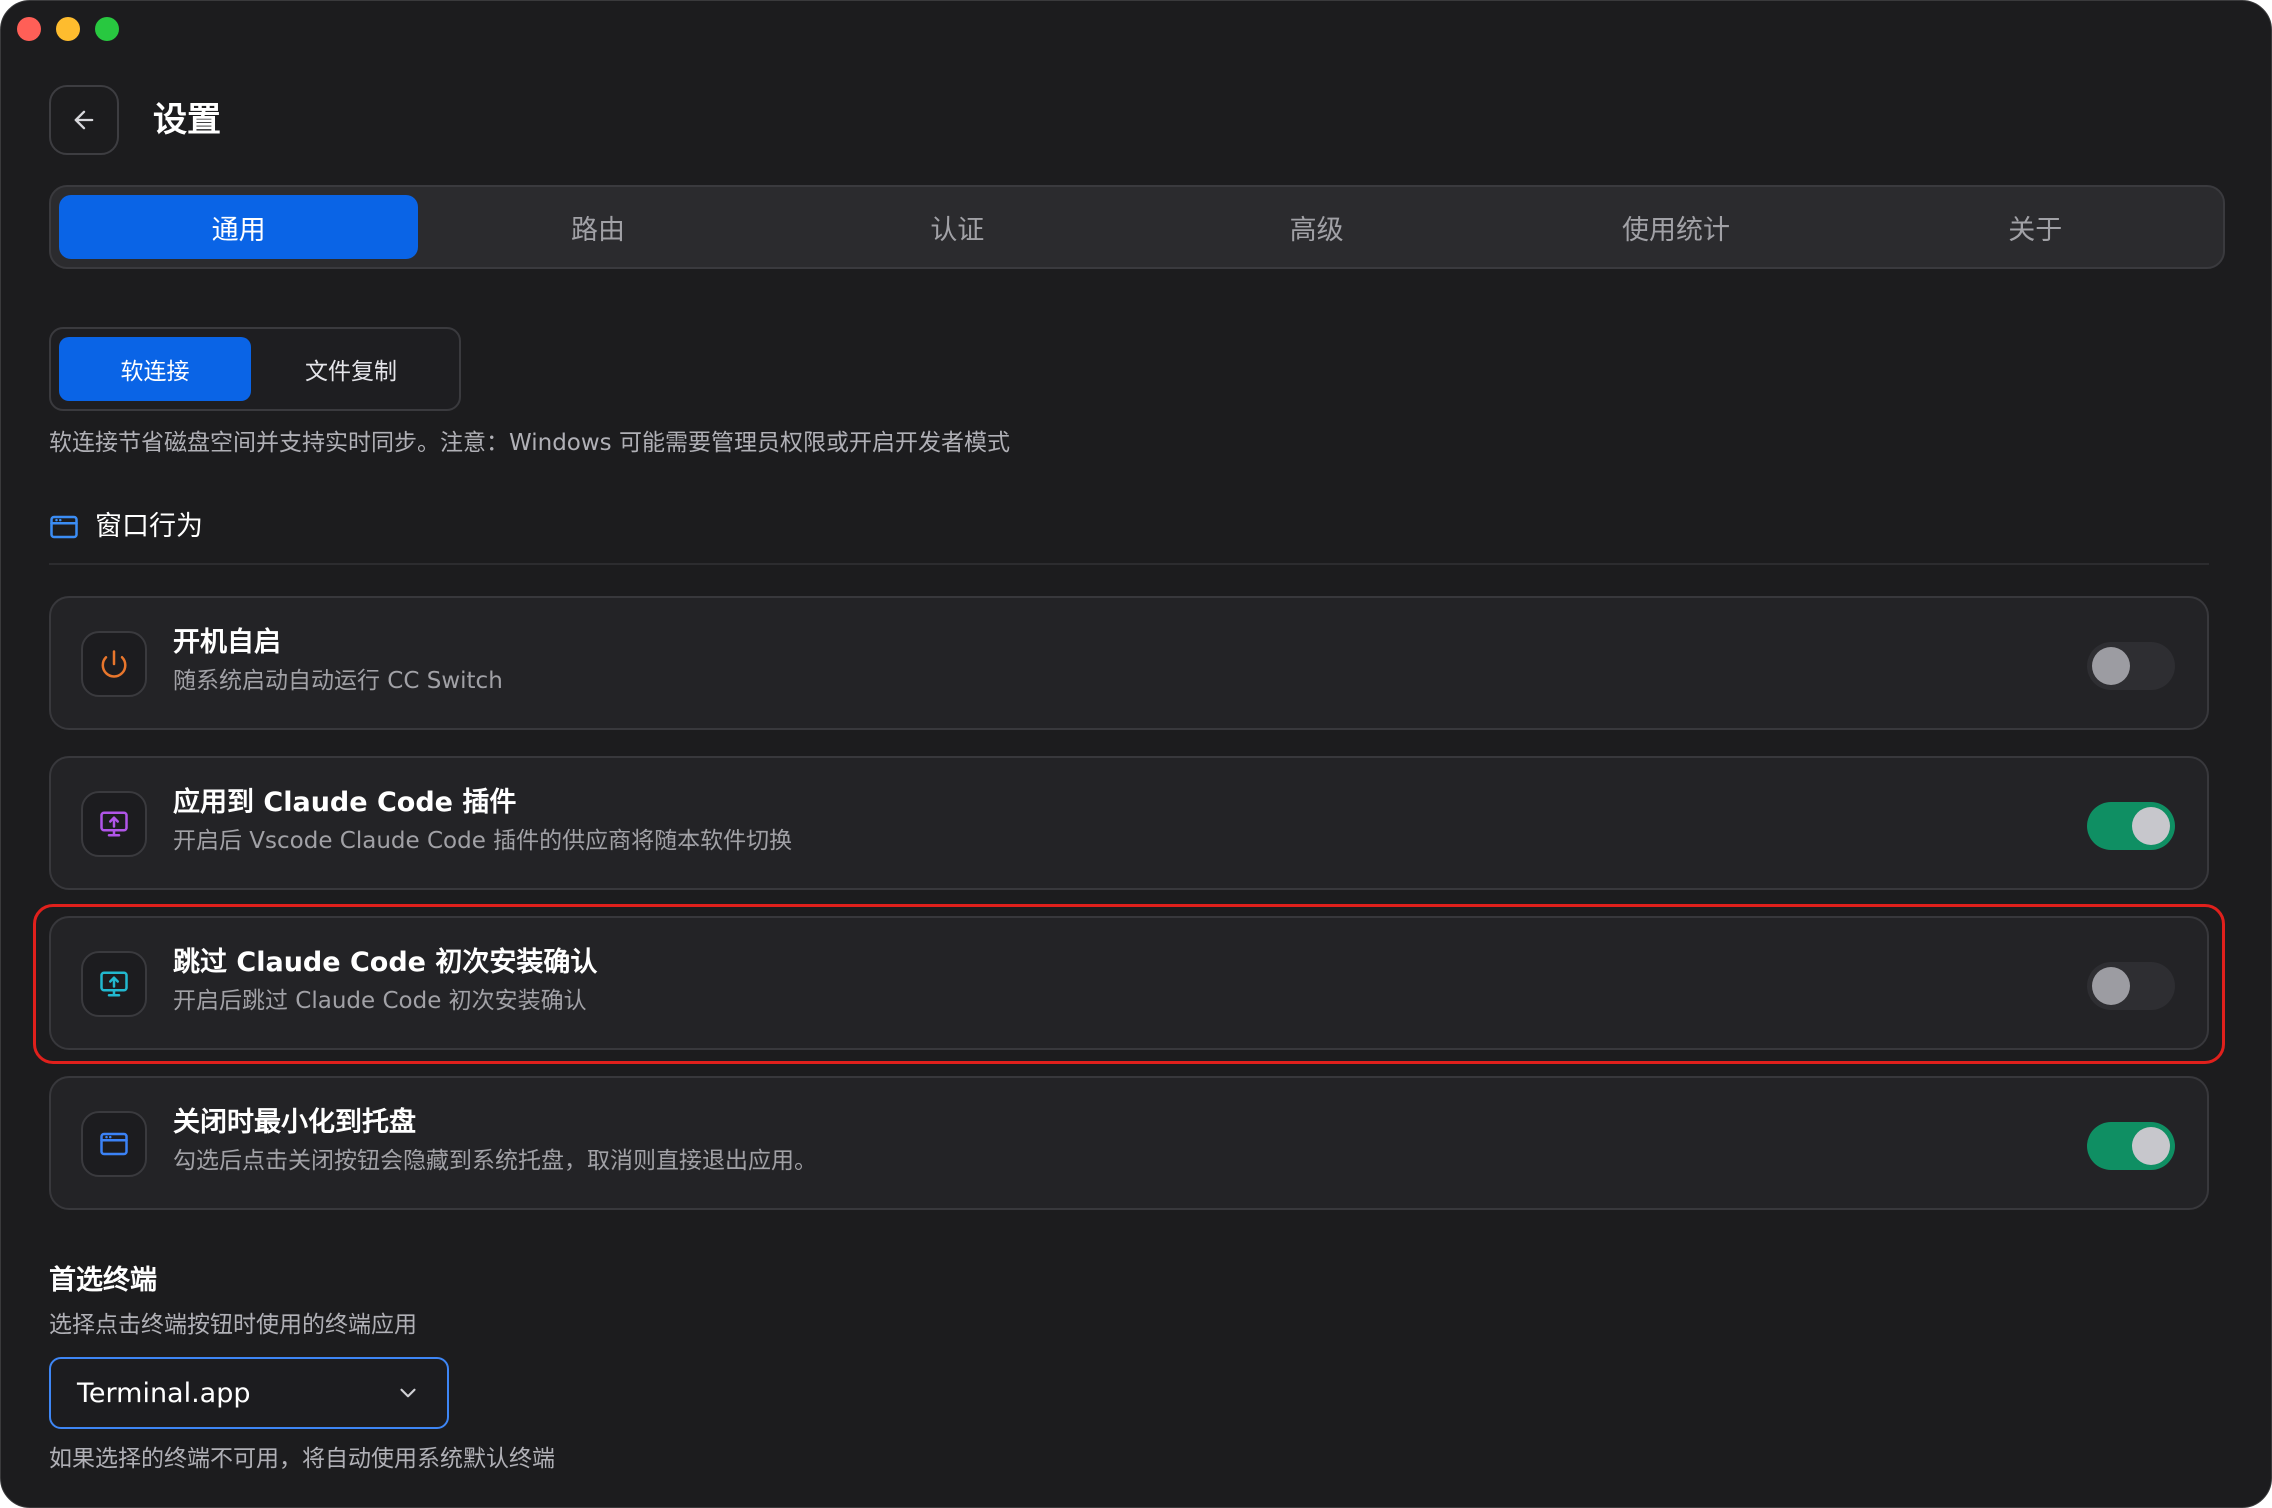 The height and width of the screenshot is (1508, 2272). I want to click on tab-auth: 认证, so click(957, 227).